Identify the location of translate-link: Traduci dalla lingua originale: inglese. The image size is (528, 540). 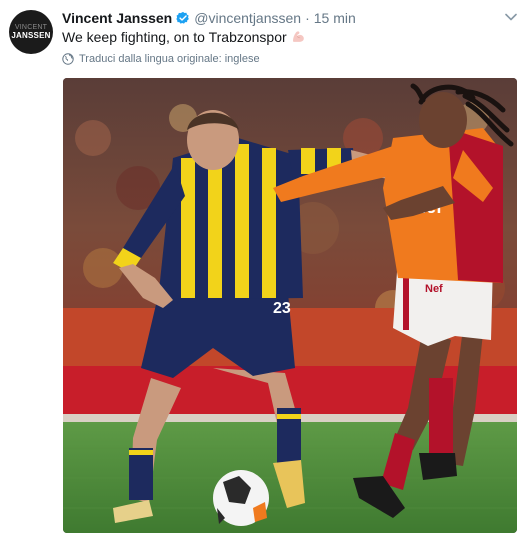
(161, 59).